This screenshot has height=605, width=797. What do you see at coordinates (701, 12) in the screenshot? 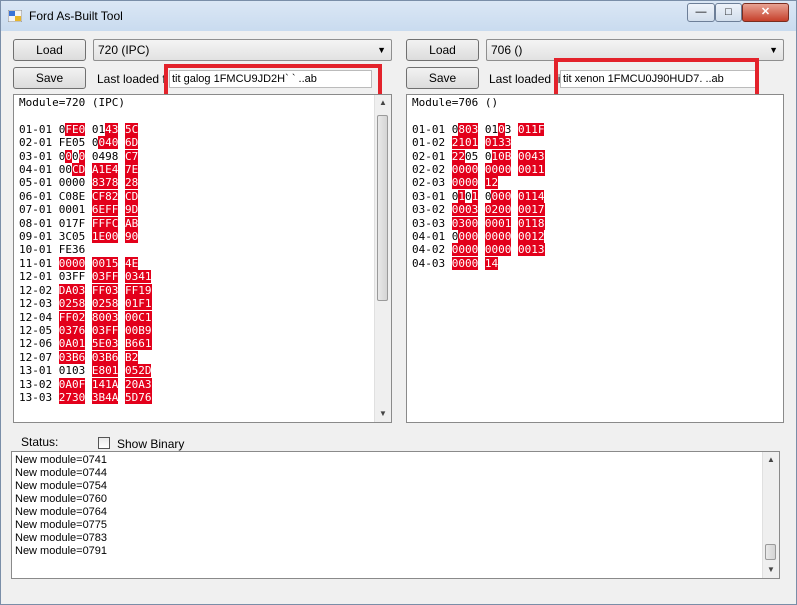
I see `minimize-button: —` at bounding box center [701, 12].